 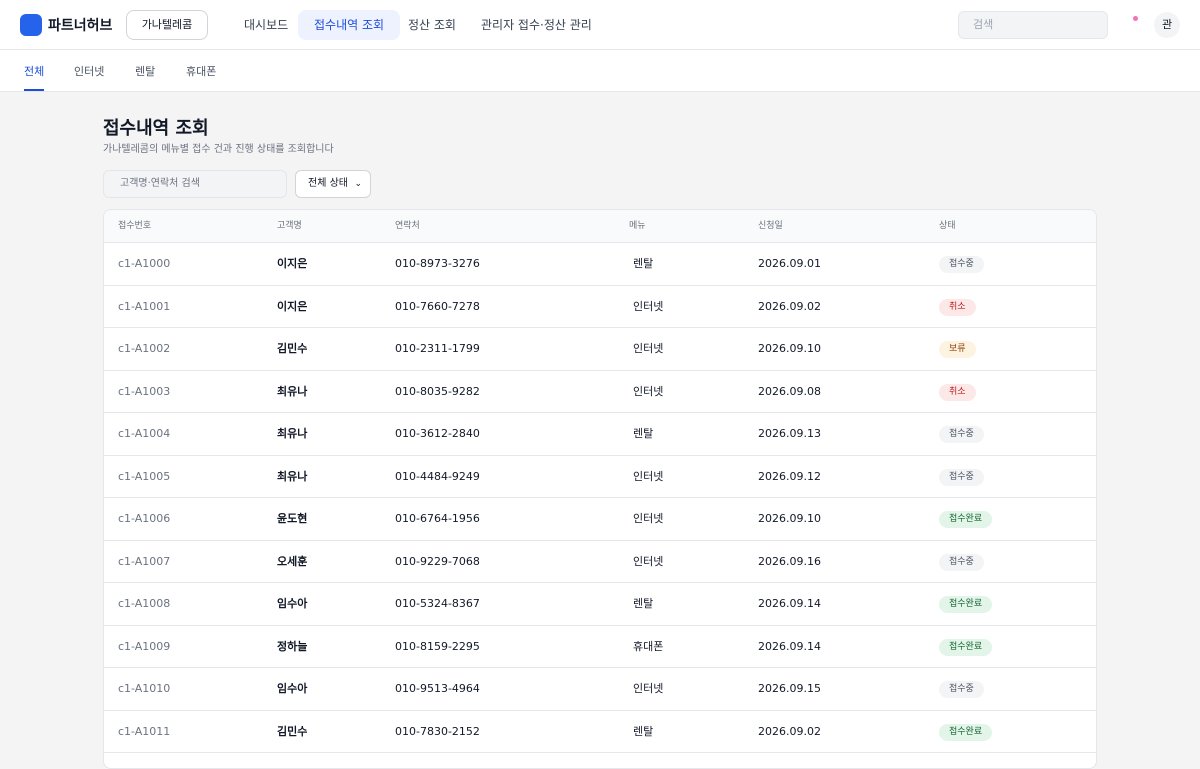 What do you see at coordinates (80, 26) in the screenshot?
I see `brand-name: 파트너허브` at bounding box center [80, 26].